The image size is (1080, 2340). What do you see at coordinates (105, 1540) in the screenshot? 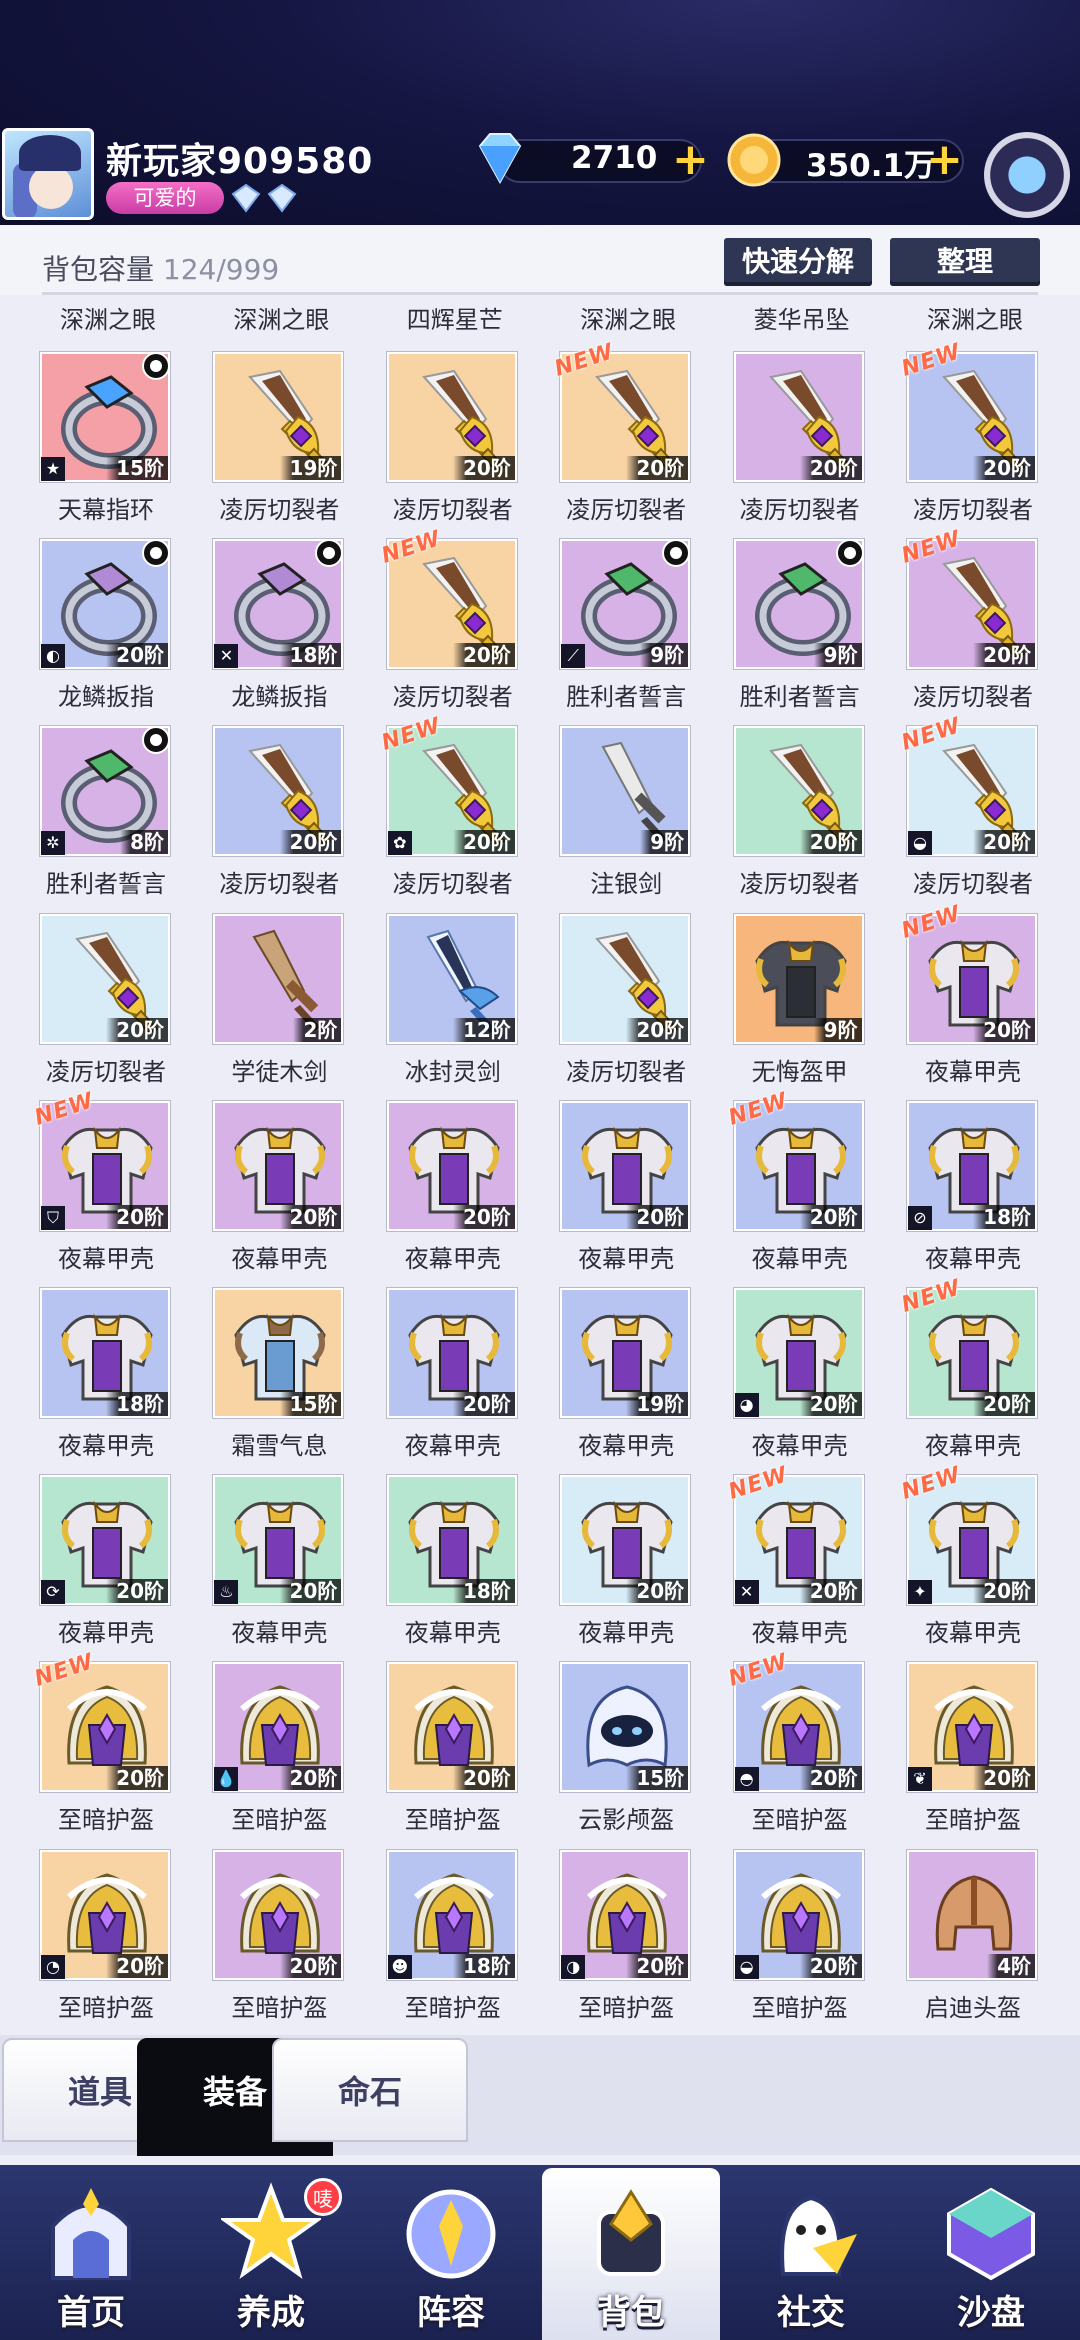
I see `item-card: ⟳ 20阶` at bounding box center [105, 1540].